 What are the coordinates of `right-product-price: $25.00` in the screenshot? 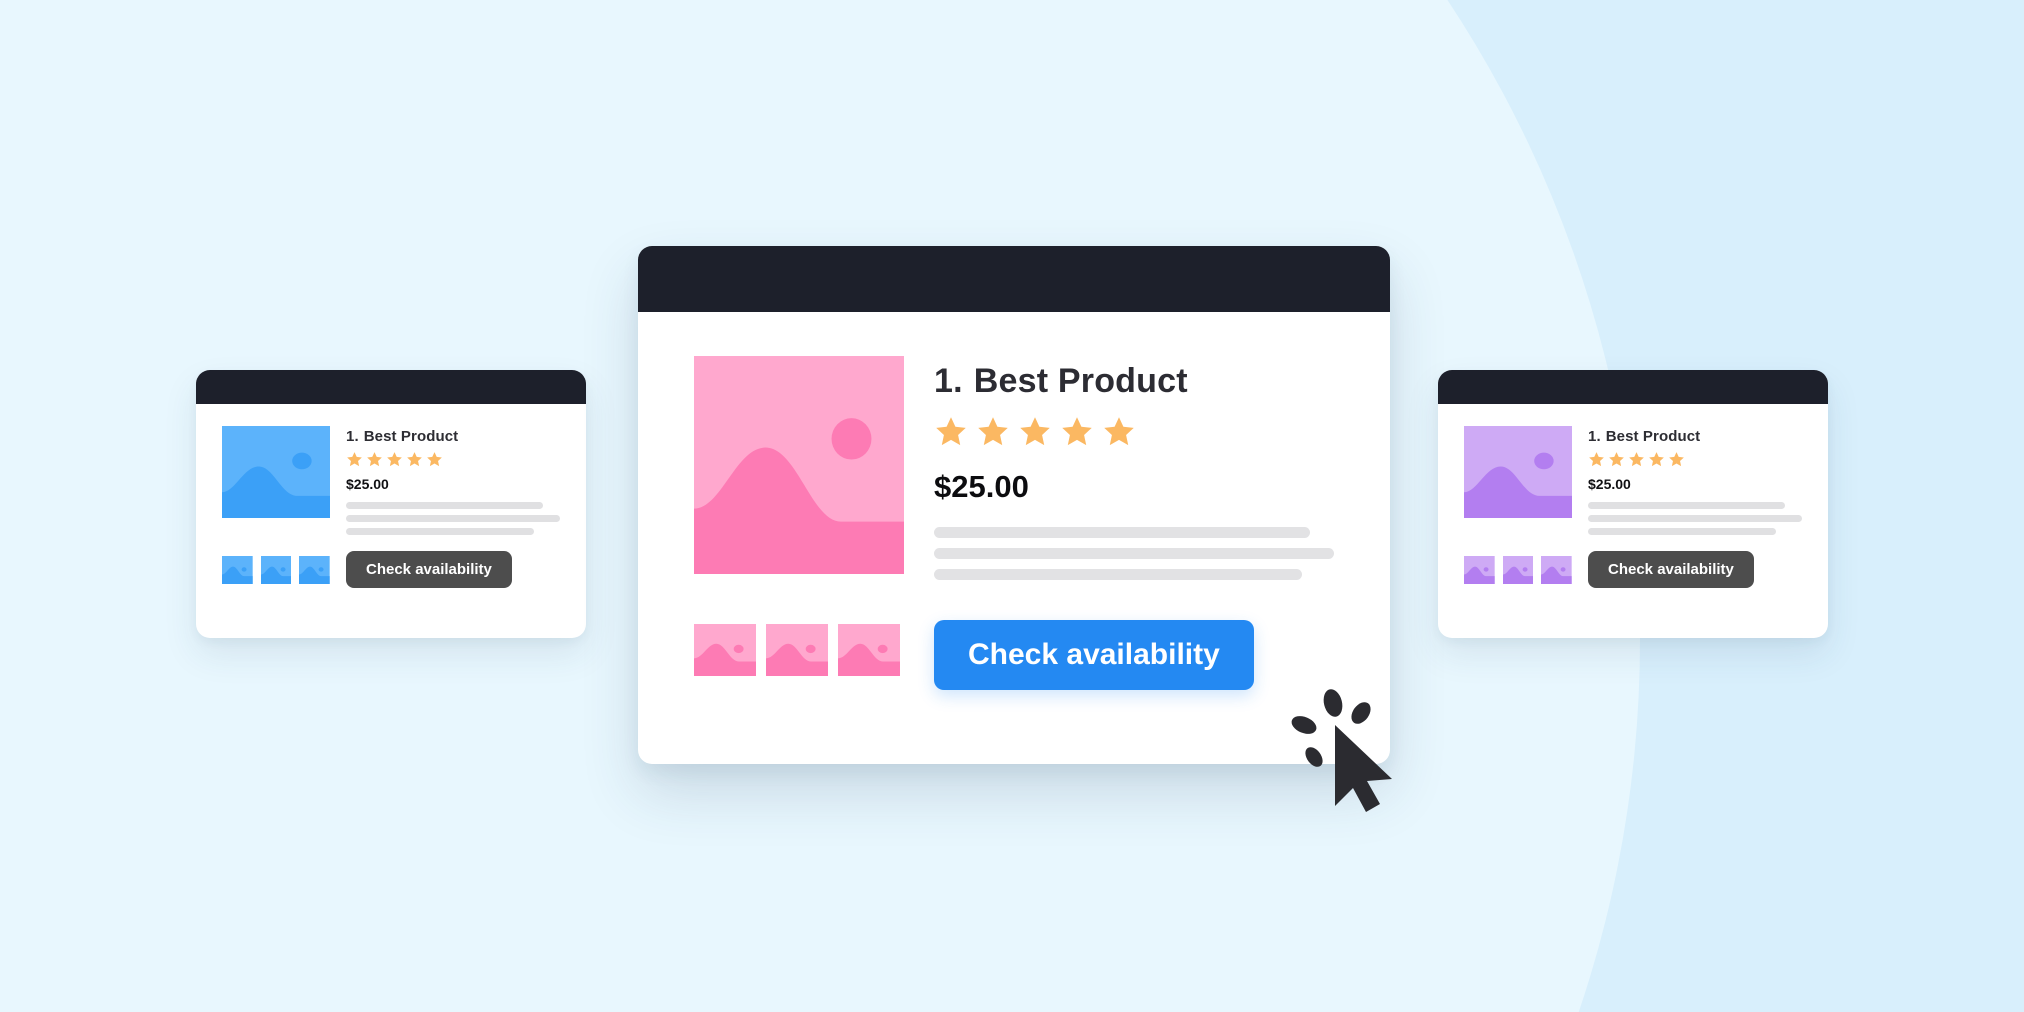 It's located at (1609, 484).